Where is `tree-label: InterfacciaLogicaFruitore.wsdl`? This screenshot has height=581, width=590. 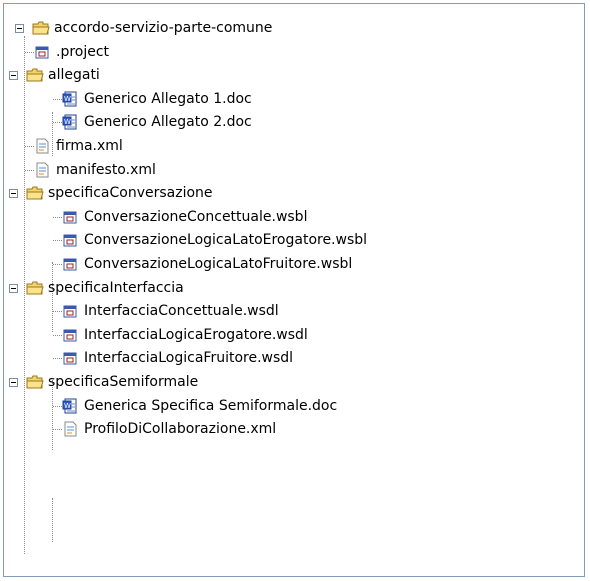
tree-label: InterfacciaLogicaFruitore.wsdl is located at coordinates (189, 358).